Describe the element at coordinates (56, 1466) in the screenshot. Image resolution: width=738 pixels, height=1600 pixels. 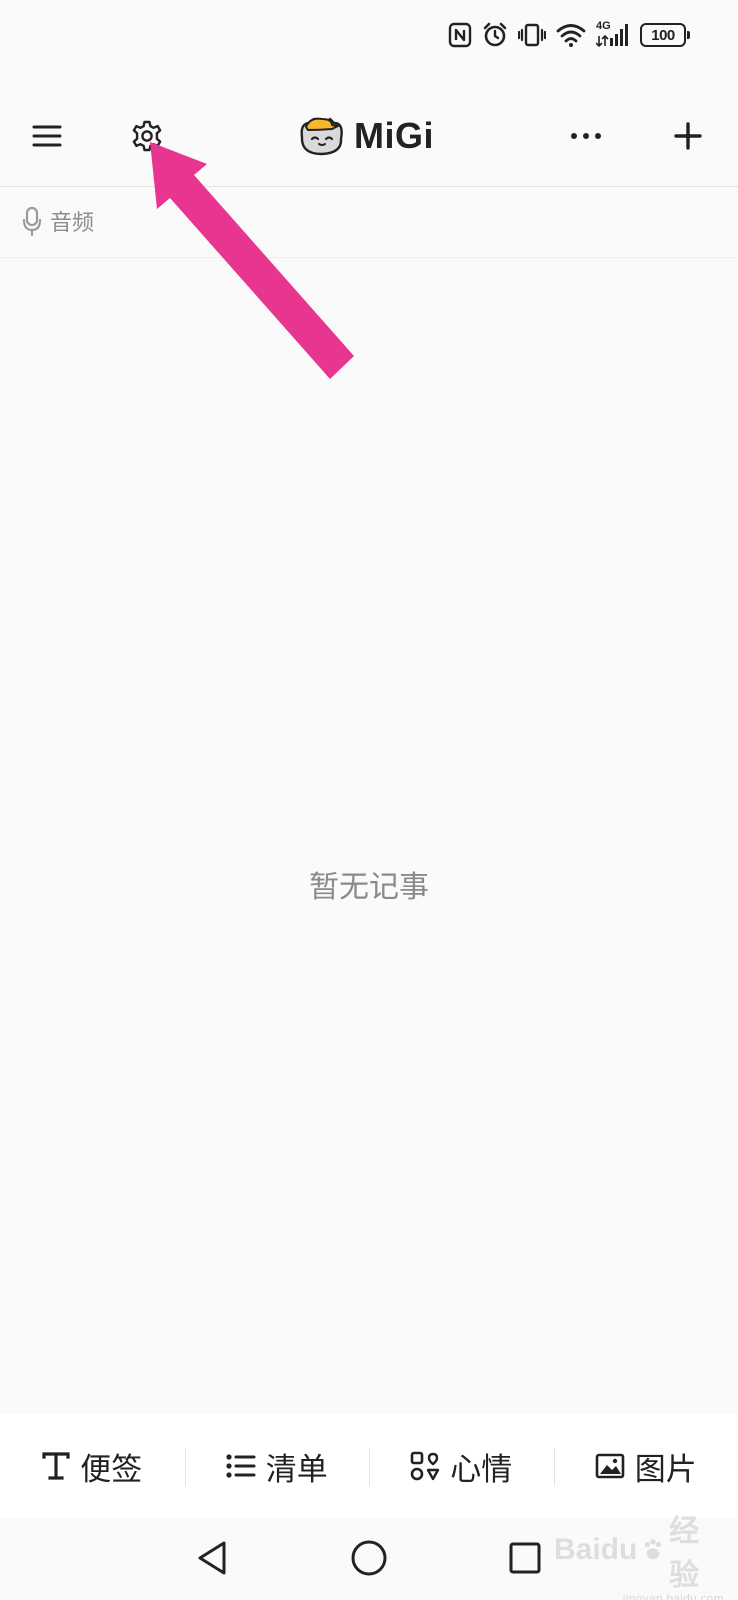
I see `text-t-icon` at that location.